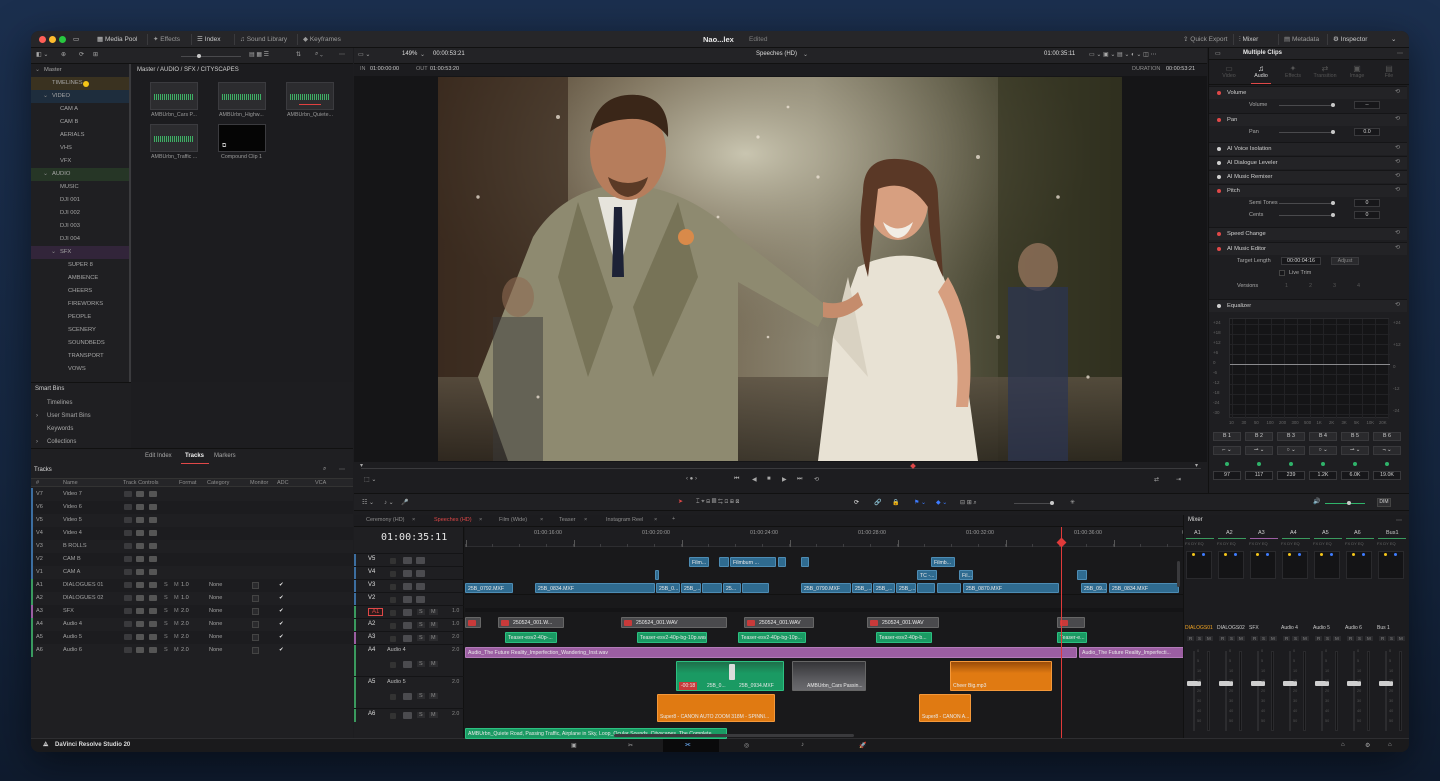 This screenshot has height=781, width=1440. Describe the element at coordinates (413, 520) in the screenshot. I see `close-icon: ×` at that location.